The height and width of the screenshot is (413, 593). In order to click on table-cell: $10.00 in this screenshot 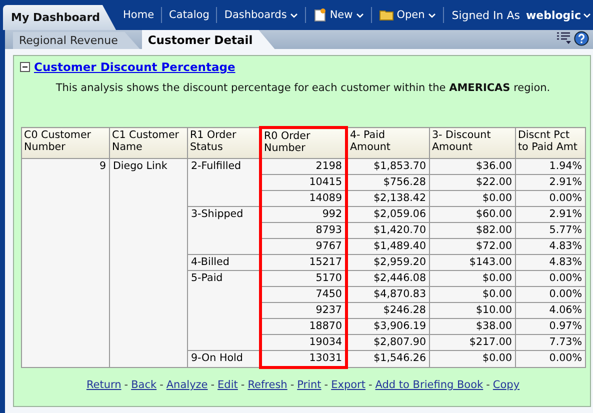, I will do `click(473, 310)`.